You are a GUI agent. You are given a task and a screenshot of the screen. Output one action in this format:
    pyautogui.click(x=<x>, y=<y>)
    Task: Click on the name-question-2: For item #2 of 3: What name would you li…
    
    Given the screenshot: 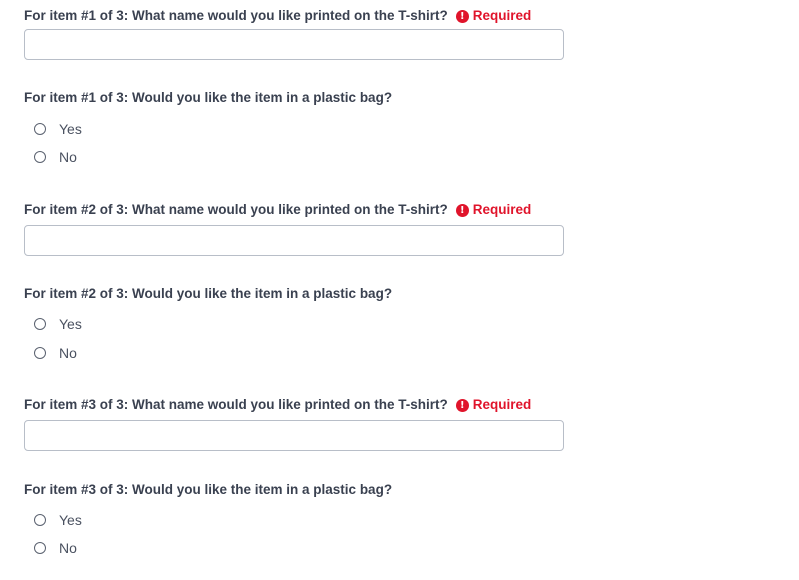 What is the action you would take?
    pyautogui.click(x=277, y=210)
    